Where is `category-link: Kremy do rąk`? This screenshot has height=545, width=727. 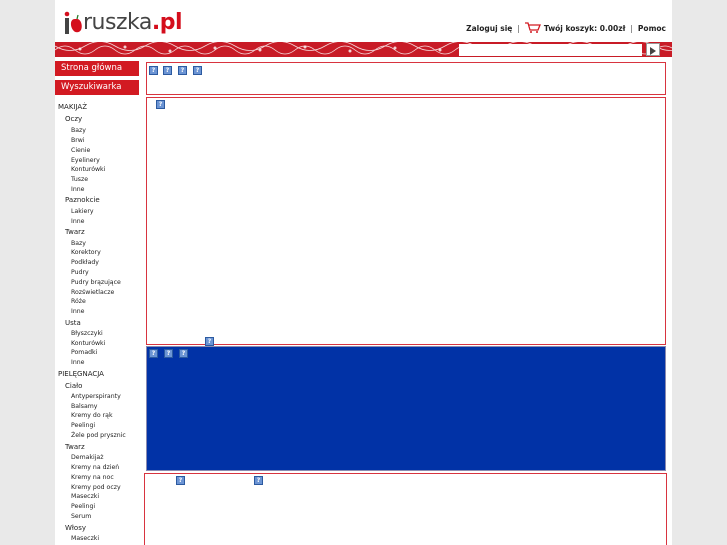 category-link: Kremy do rąk is located at coordinates (92, 415).